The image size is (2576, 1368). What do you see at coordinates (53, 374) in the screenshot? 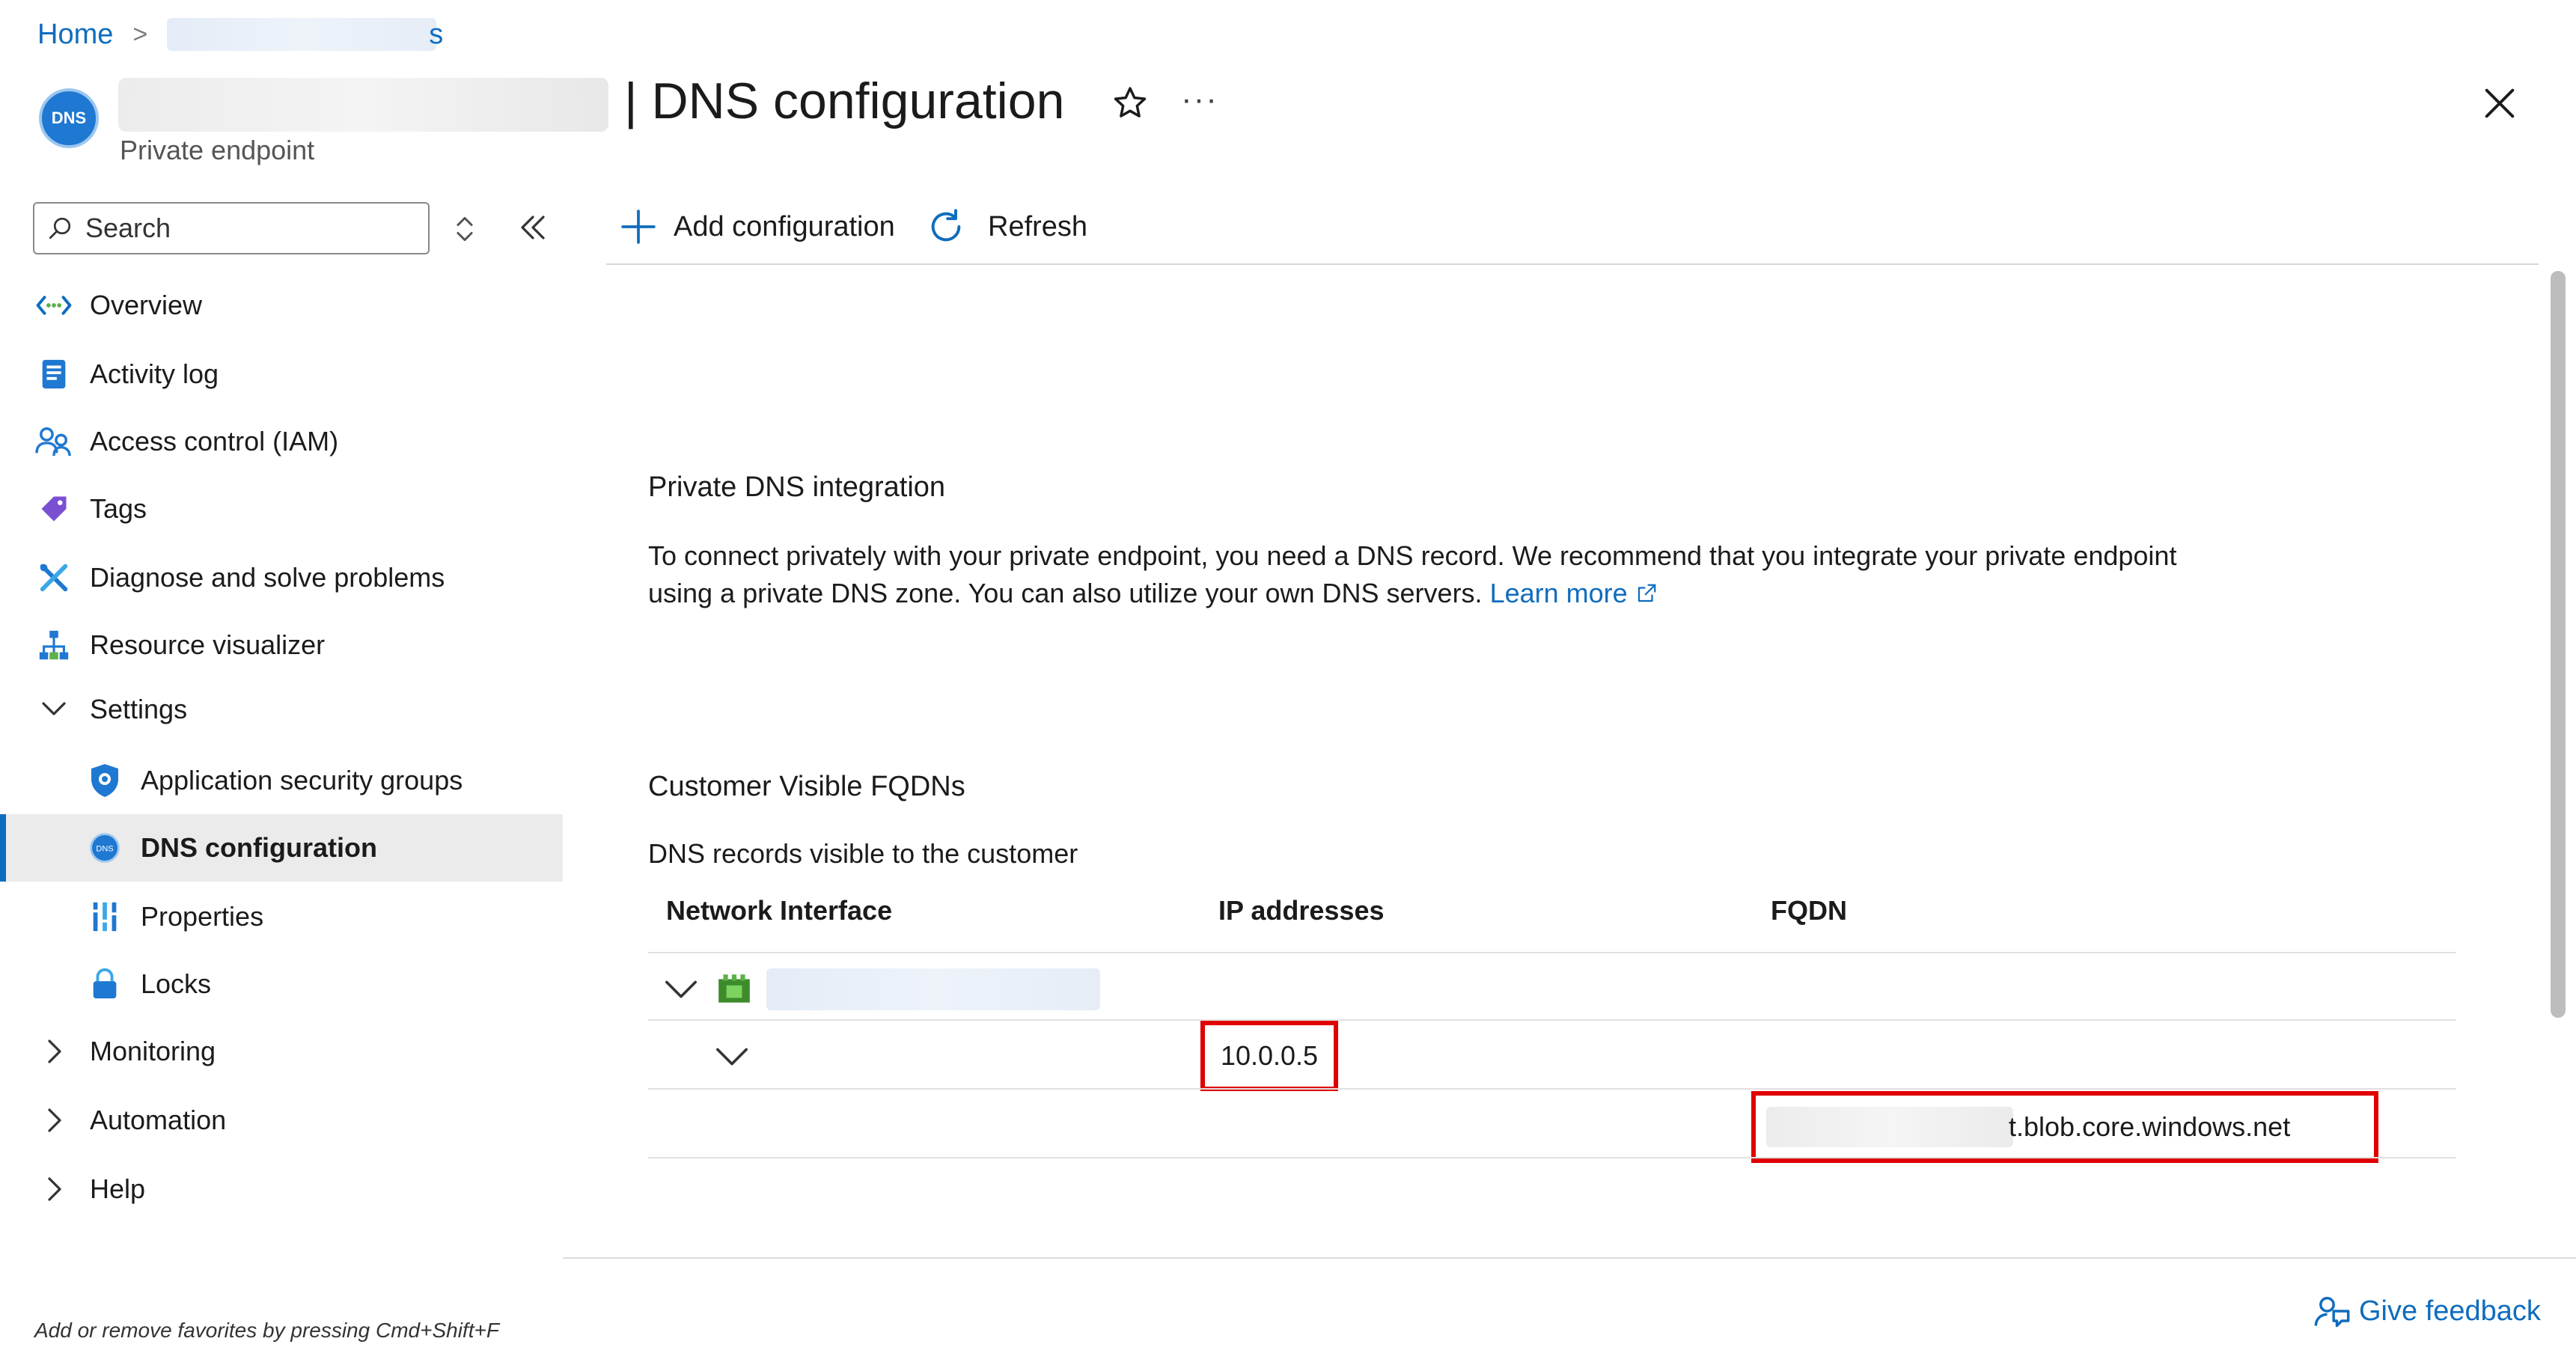
I see `activity-log-icon` at bounding box center [53, 374].